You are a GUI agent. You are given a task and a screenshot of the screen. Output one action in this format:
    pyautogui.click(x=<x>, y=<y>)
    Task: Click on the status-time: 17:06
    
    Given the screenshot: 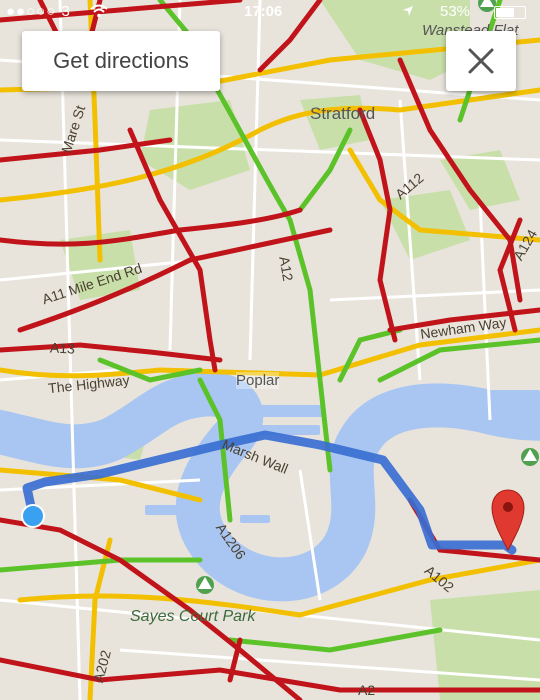 What is the action you would take?
    pyautogui.click(x=263, y=11)
    